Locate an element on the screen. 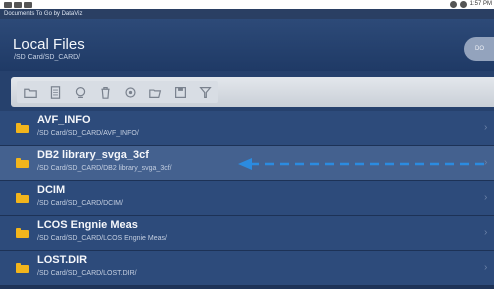 The width and height of the screenshot is (494, 289). new-folder-icon is located at coordinates (30, 93).